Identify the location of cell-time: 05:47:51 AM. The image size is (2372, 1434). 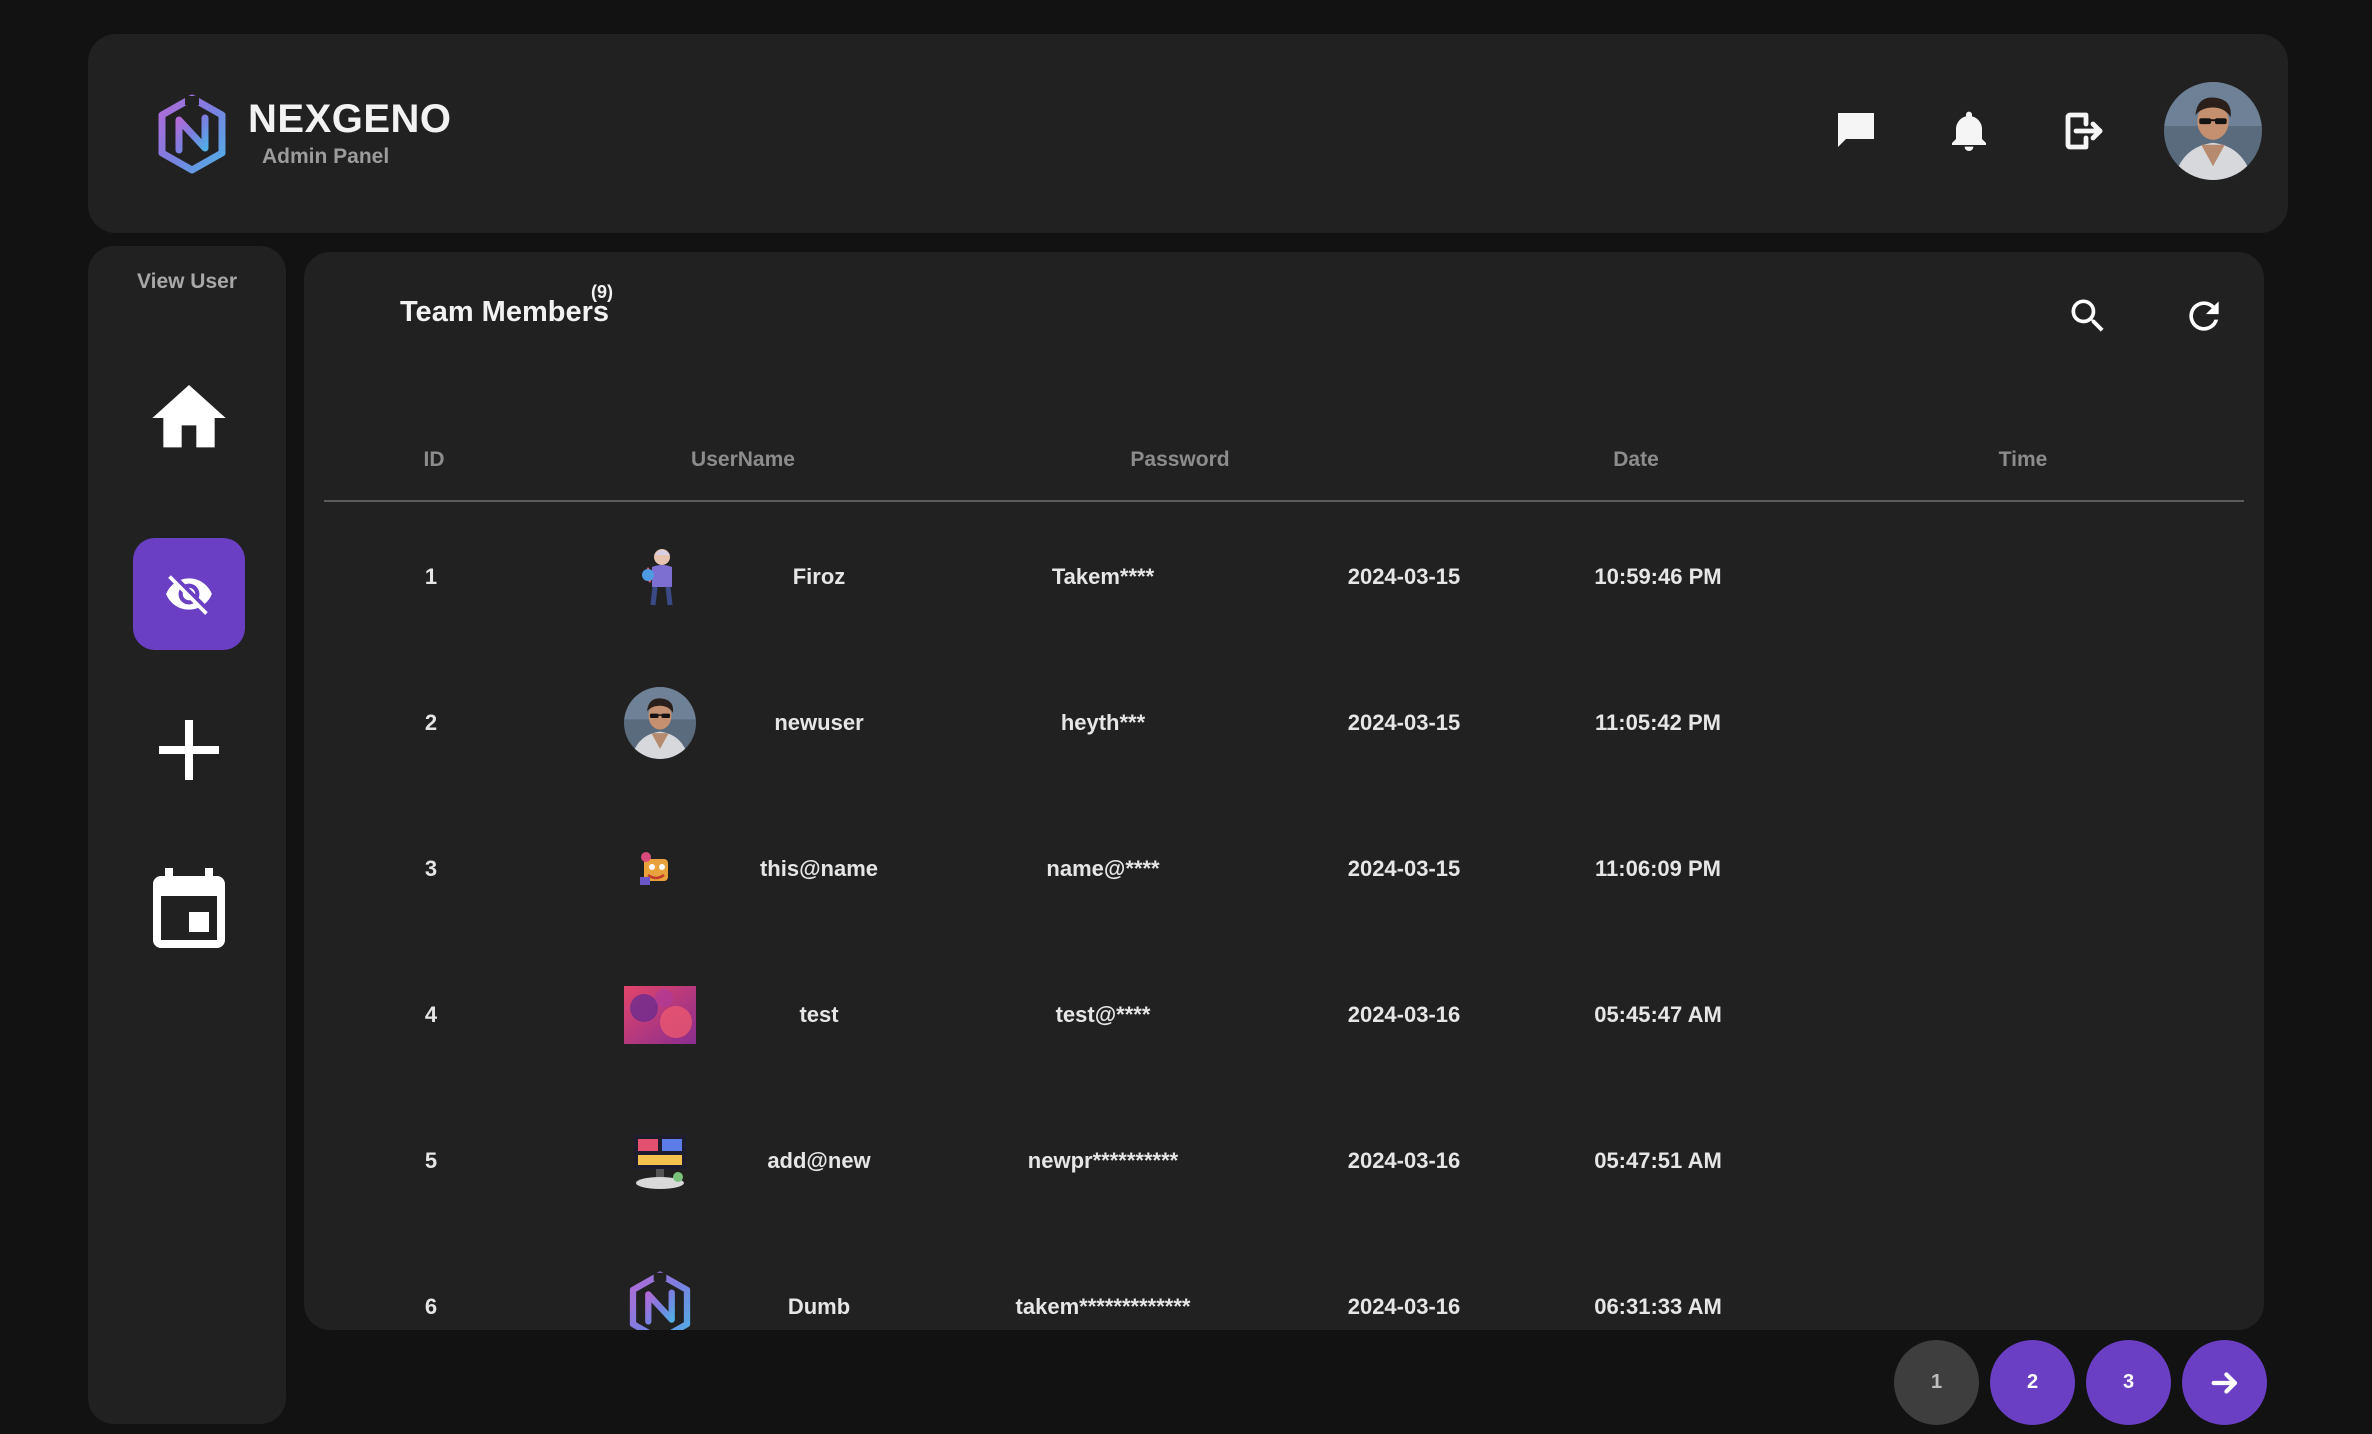
(1658, 1160).